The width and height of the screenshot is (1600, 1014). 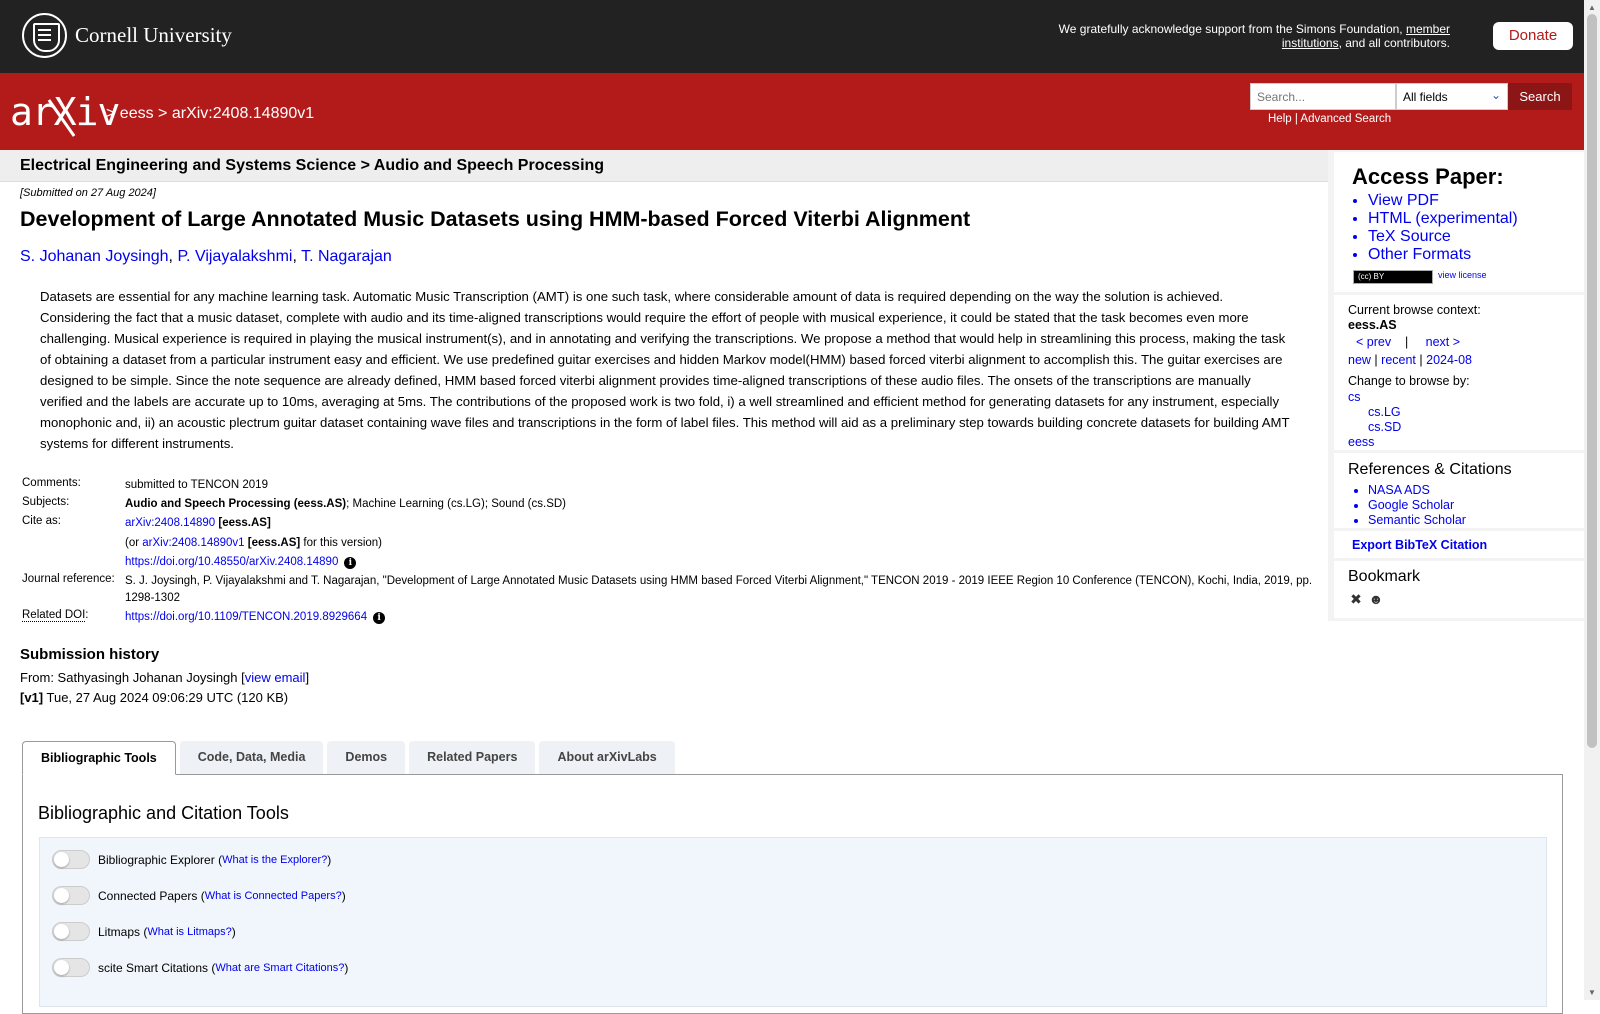 I want to click on reference-links: NASA ADS Google Scholar Semantic Scholar, so click(x=1407, y=505).